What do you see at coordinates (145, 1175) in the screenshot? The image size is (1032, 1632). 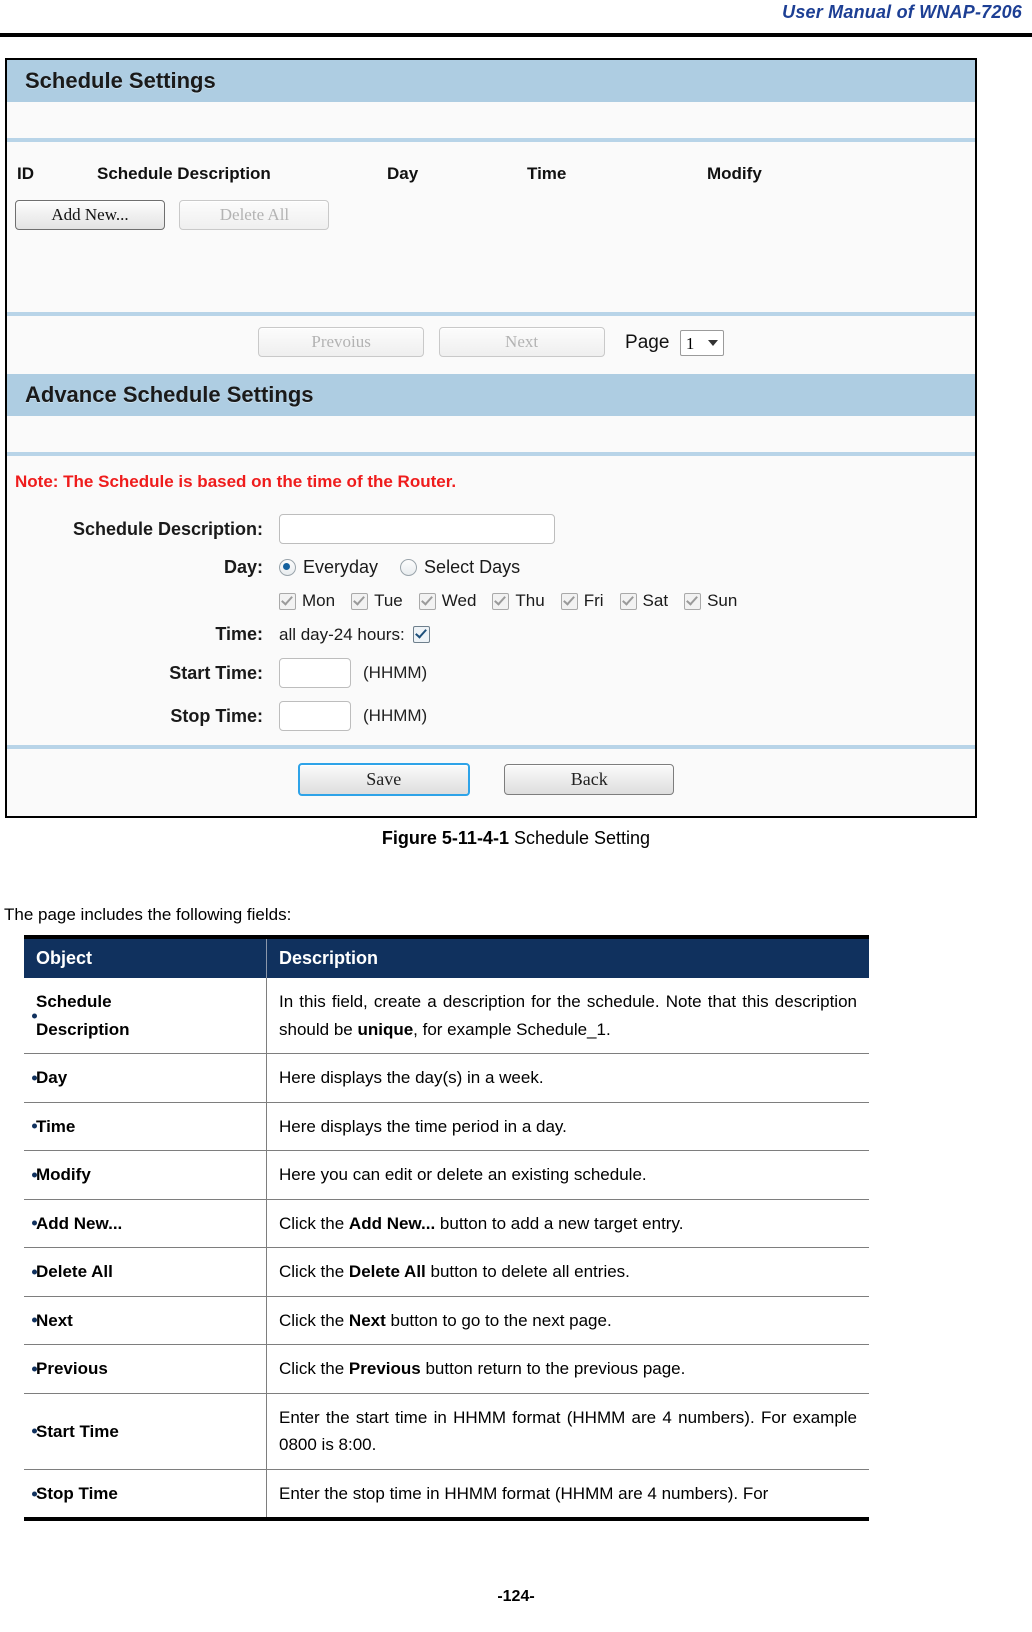 I see `row-object-cell: Modify` at bounding box center [145, 1175].